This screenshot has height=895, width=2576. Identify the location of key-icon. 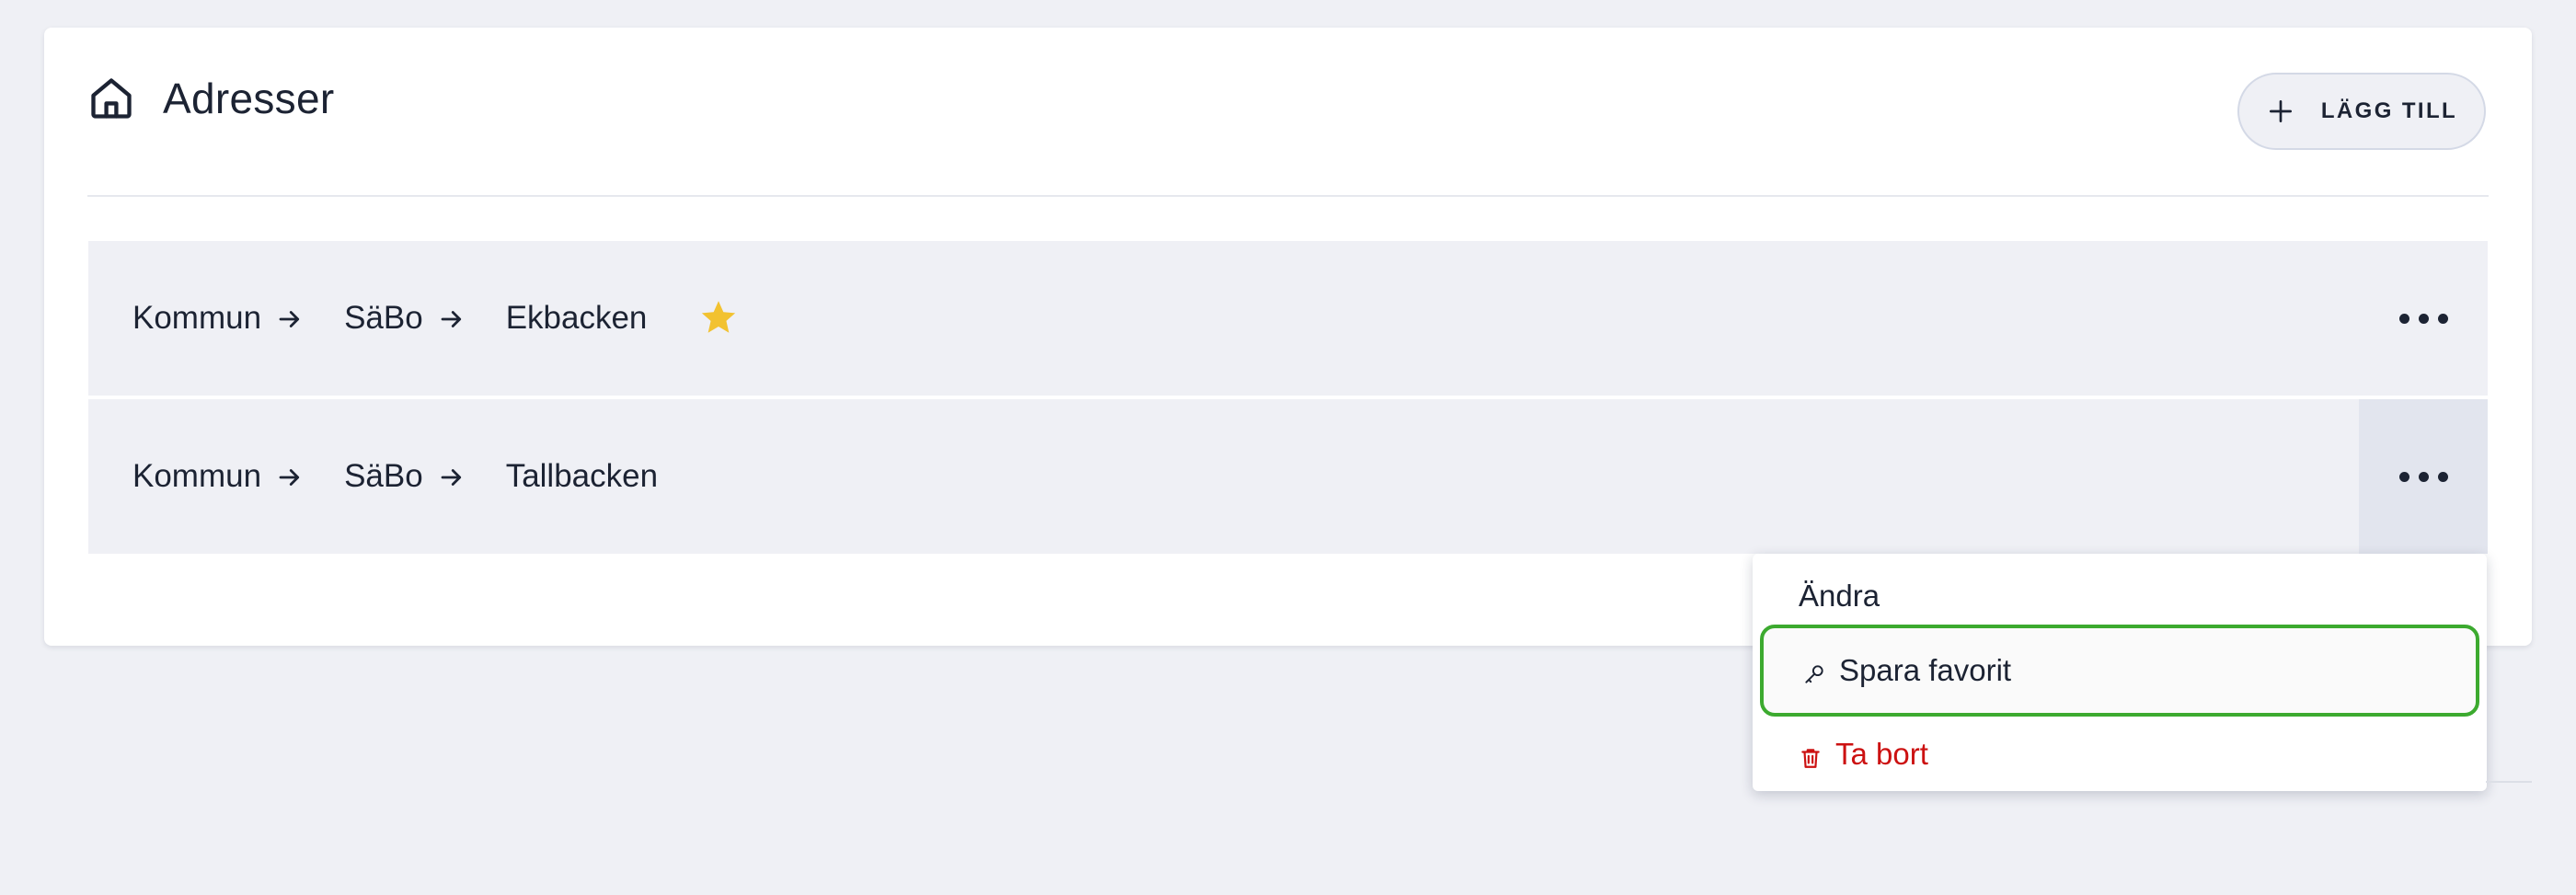
(1814, 671).